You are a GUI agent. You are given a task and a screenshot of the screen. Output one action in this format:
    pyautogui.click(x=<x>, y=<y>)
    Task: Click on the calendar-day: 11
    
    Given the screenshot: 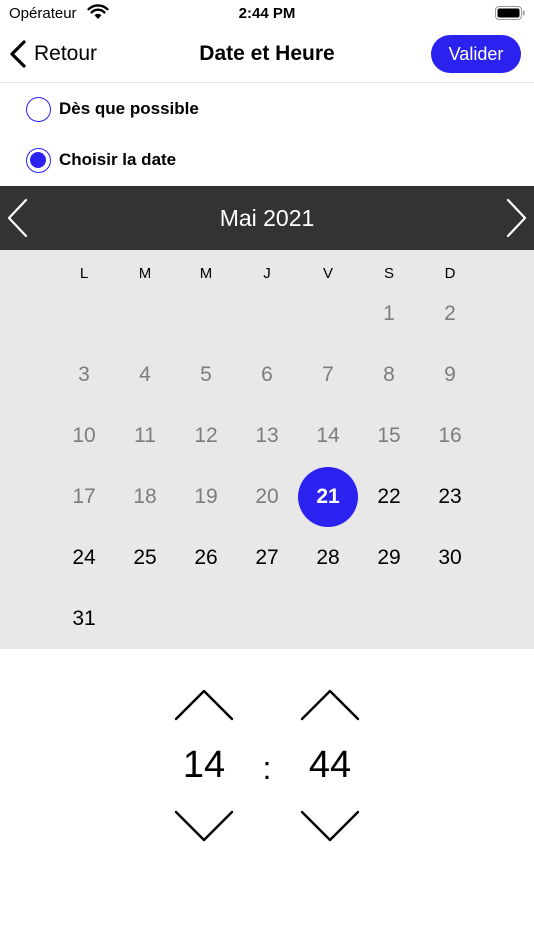 What is the action you would take?
    pyautogui.click(x=145, y=436)
    